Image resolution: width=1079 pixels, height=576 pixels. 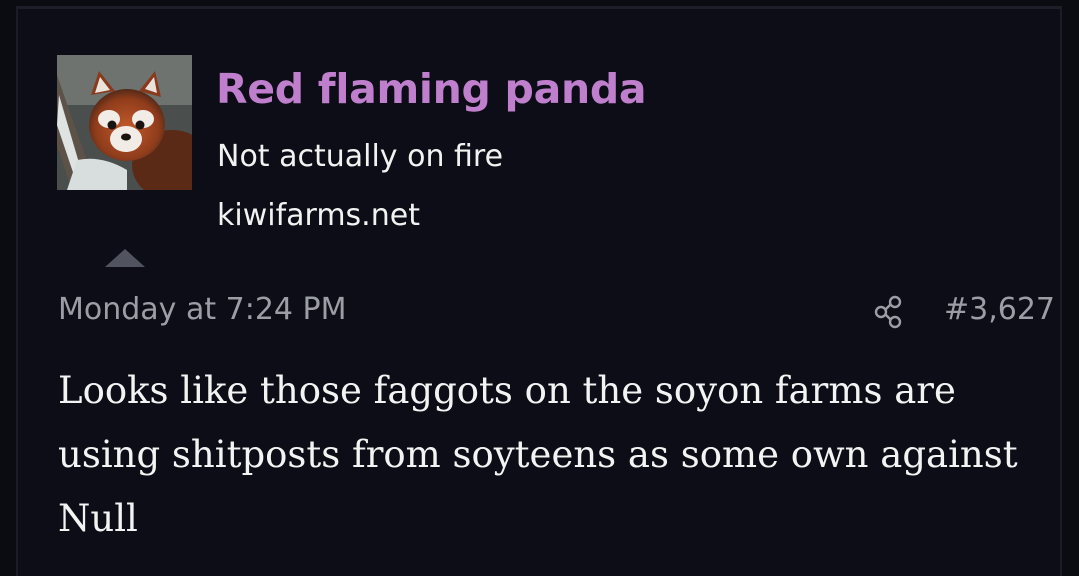 I want to click on collapse-caret-icon, so click(x=125, y=258).